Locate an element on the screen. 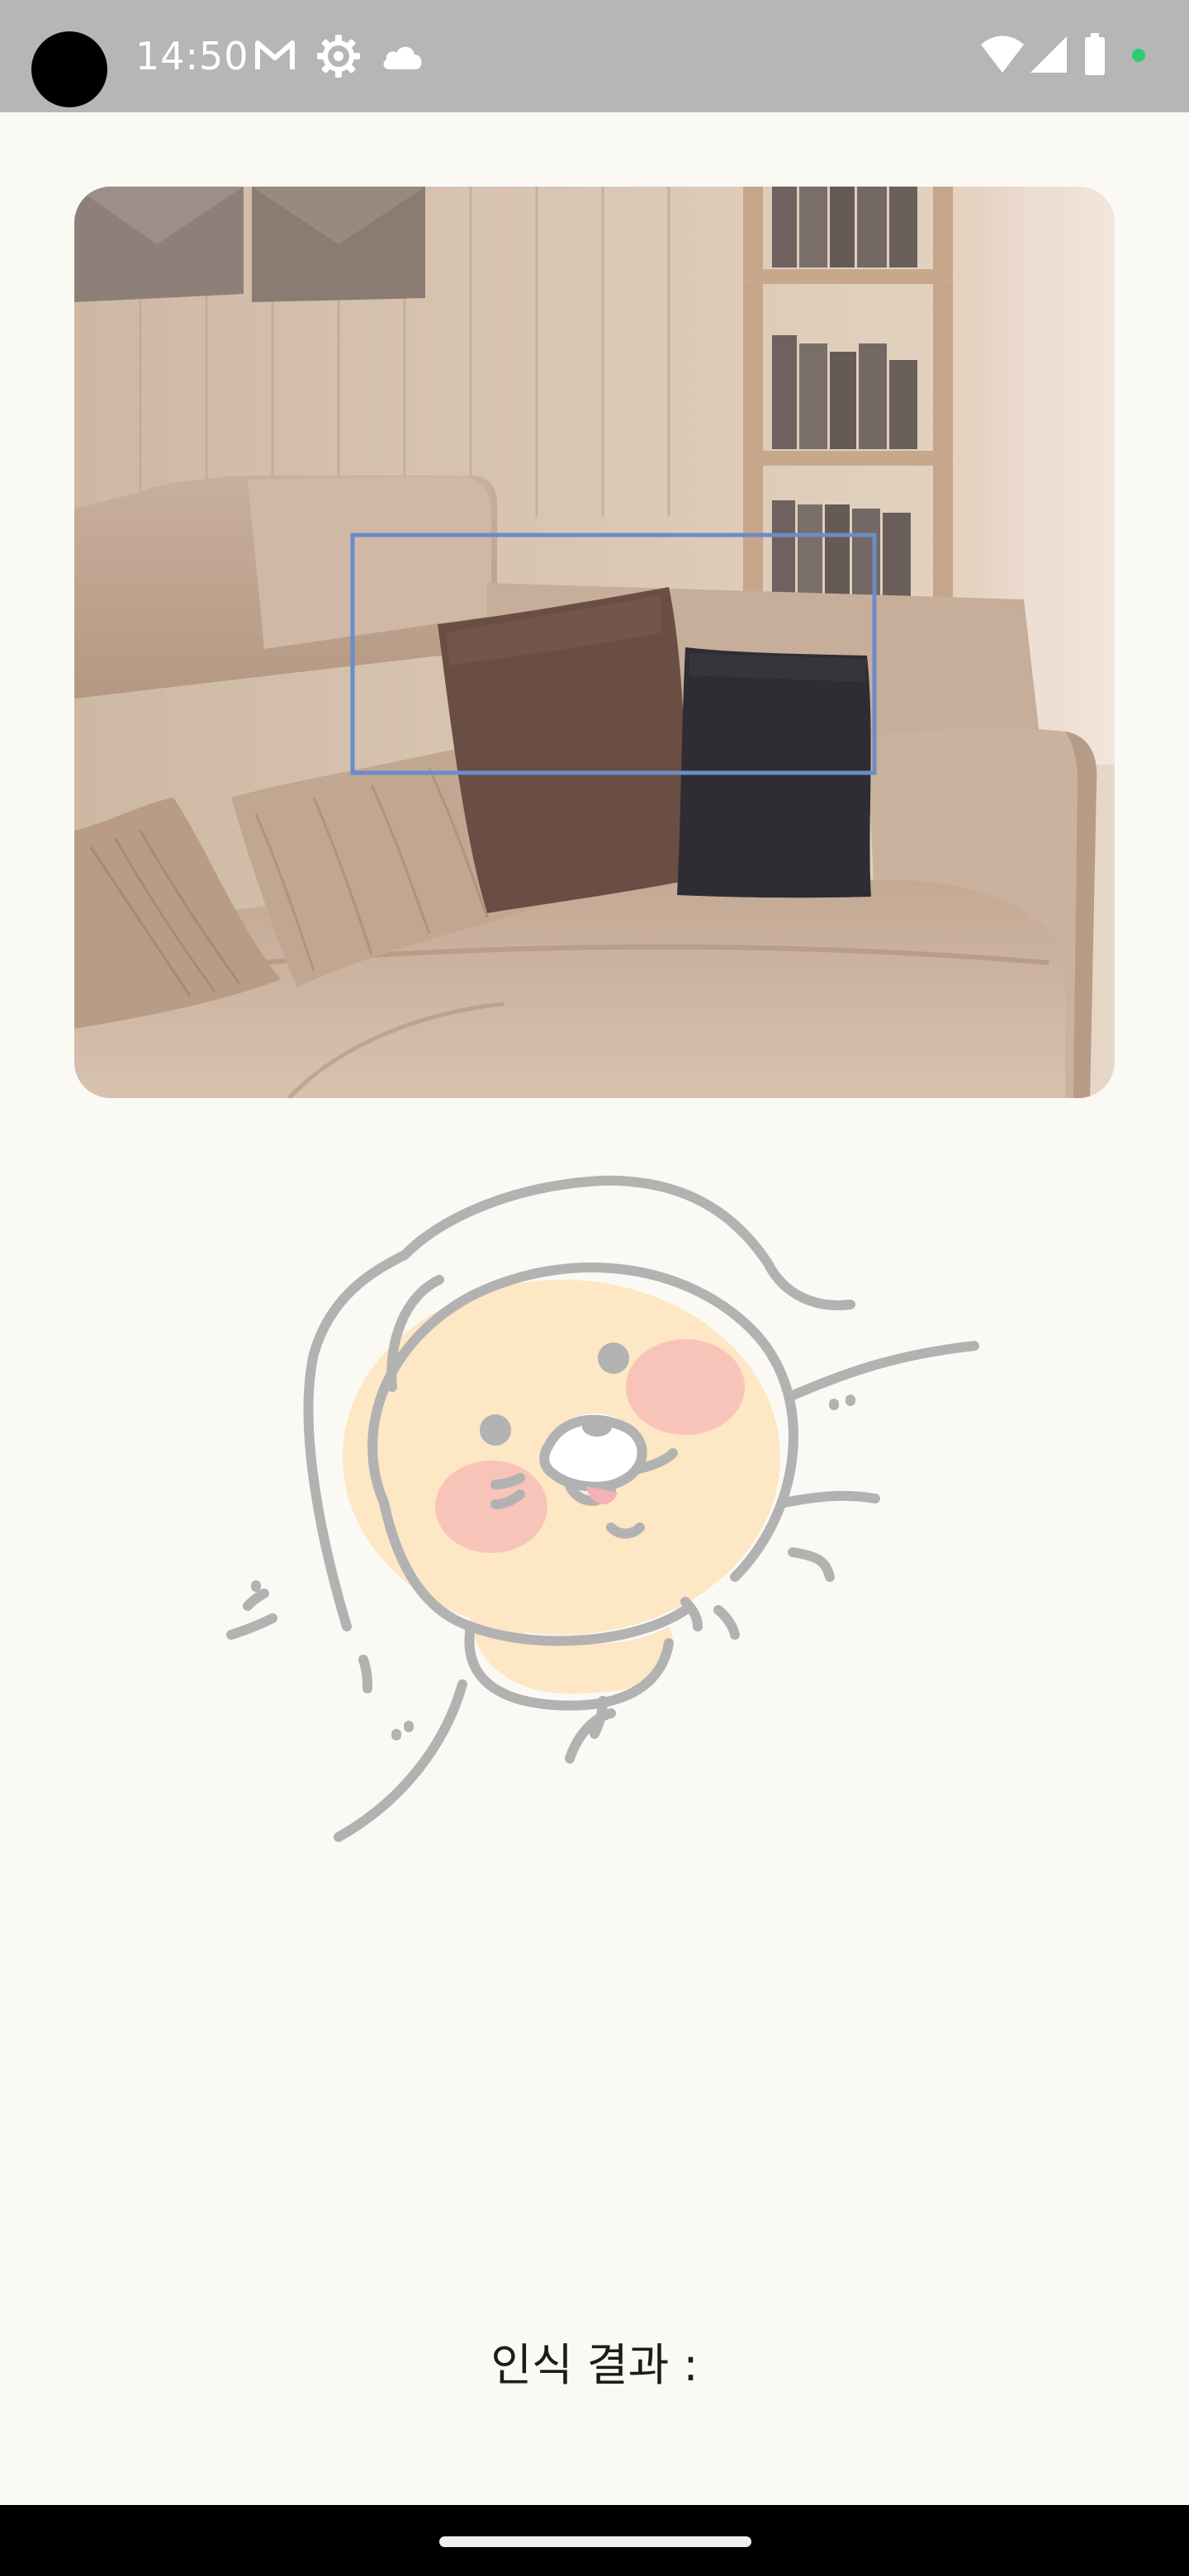 This screenshot has width=1189, height=2576. front-camera-cutout is located at coordinates (69, 69).